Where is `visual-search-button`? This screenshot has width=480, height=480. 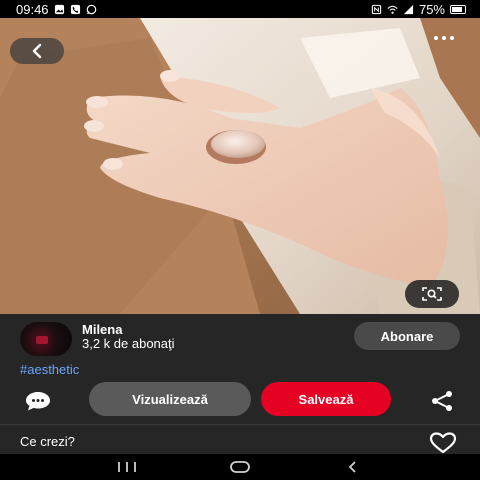 visual-search-button is located at coordinates (432, 294).